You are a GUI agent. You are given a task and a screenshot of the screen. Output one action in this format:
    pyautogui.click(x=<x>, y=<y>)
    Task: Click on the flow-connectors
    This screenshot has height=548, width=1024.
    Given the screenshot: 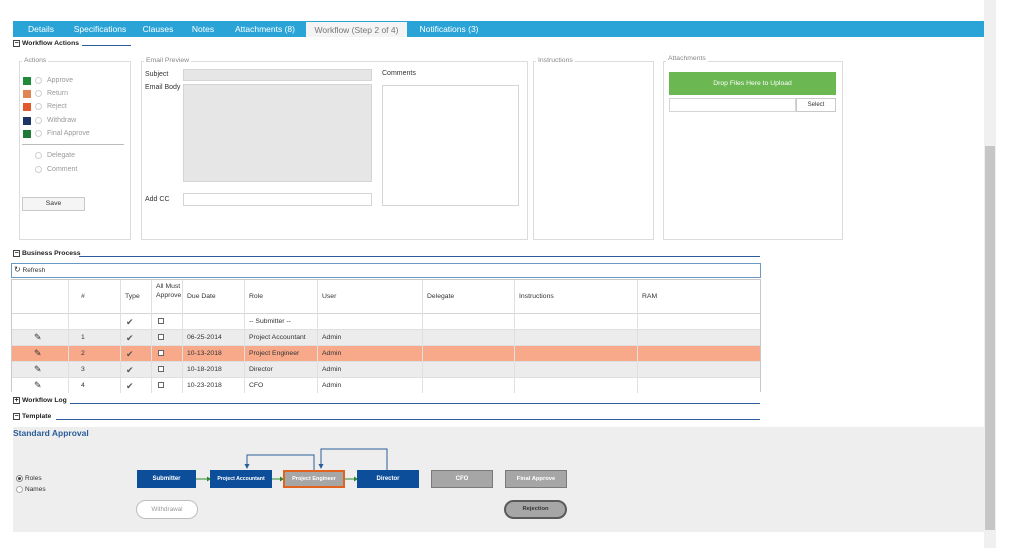 What is the action you would take?
    pyautogui.click(x=292, y=465)
    